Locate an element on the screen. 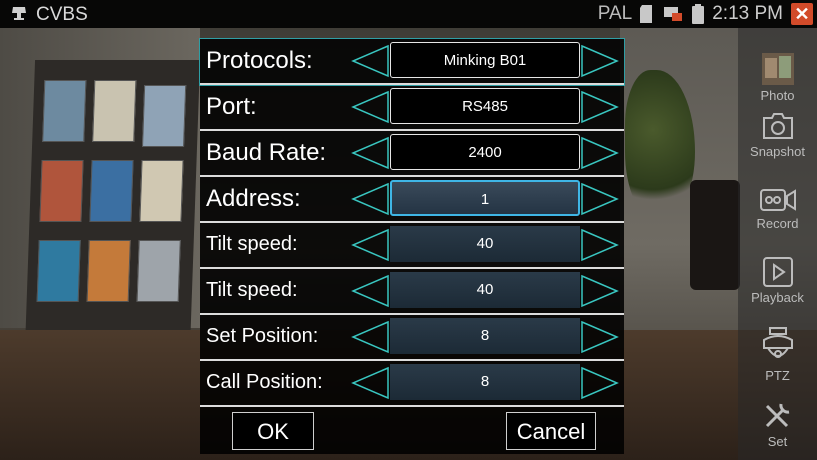 The height and width of the screenshot is (460, 817). address-row: Address: 1 is located at coordinates (412, 200).